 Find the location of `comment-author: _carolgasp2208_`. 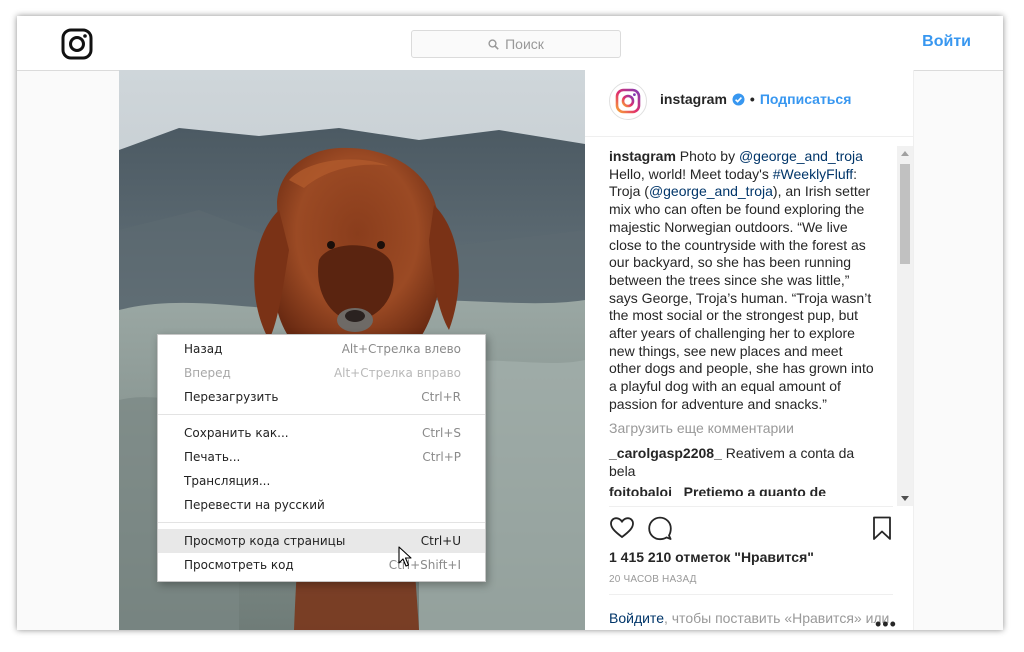

comment-author: _carolgasp2208_ is located at coordinates (665, 453).